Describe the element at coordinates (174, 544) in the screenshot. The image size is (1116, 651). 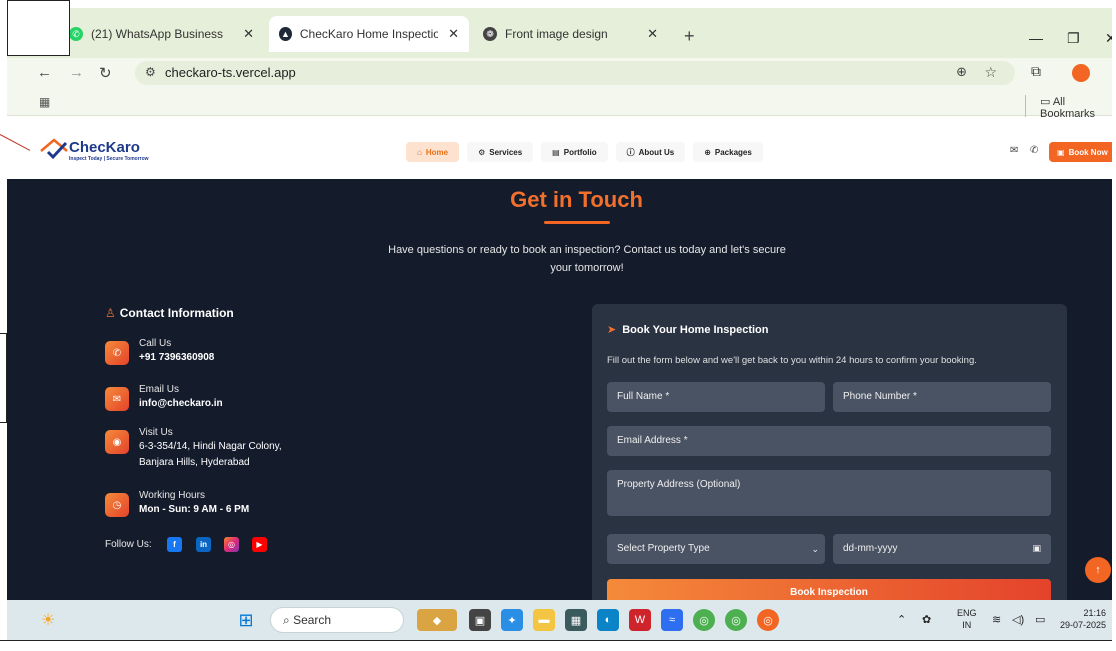
I see `facebook-icon: f` at that location.